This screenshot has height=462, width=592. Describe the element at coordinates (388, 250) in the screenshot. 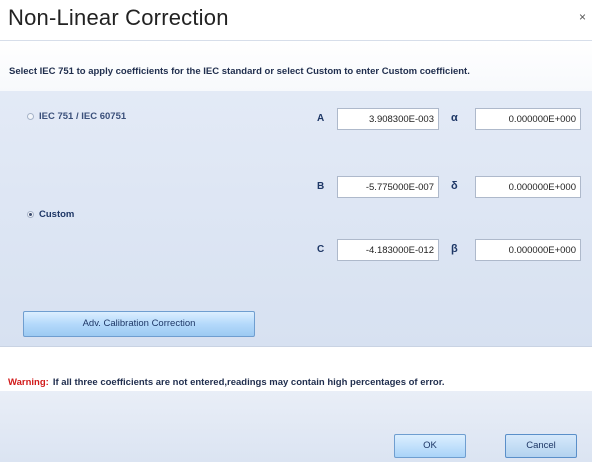

I see `coef-c-input` at that location.